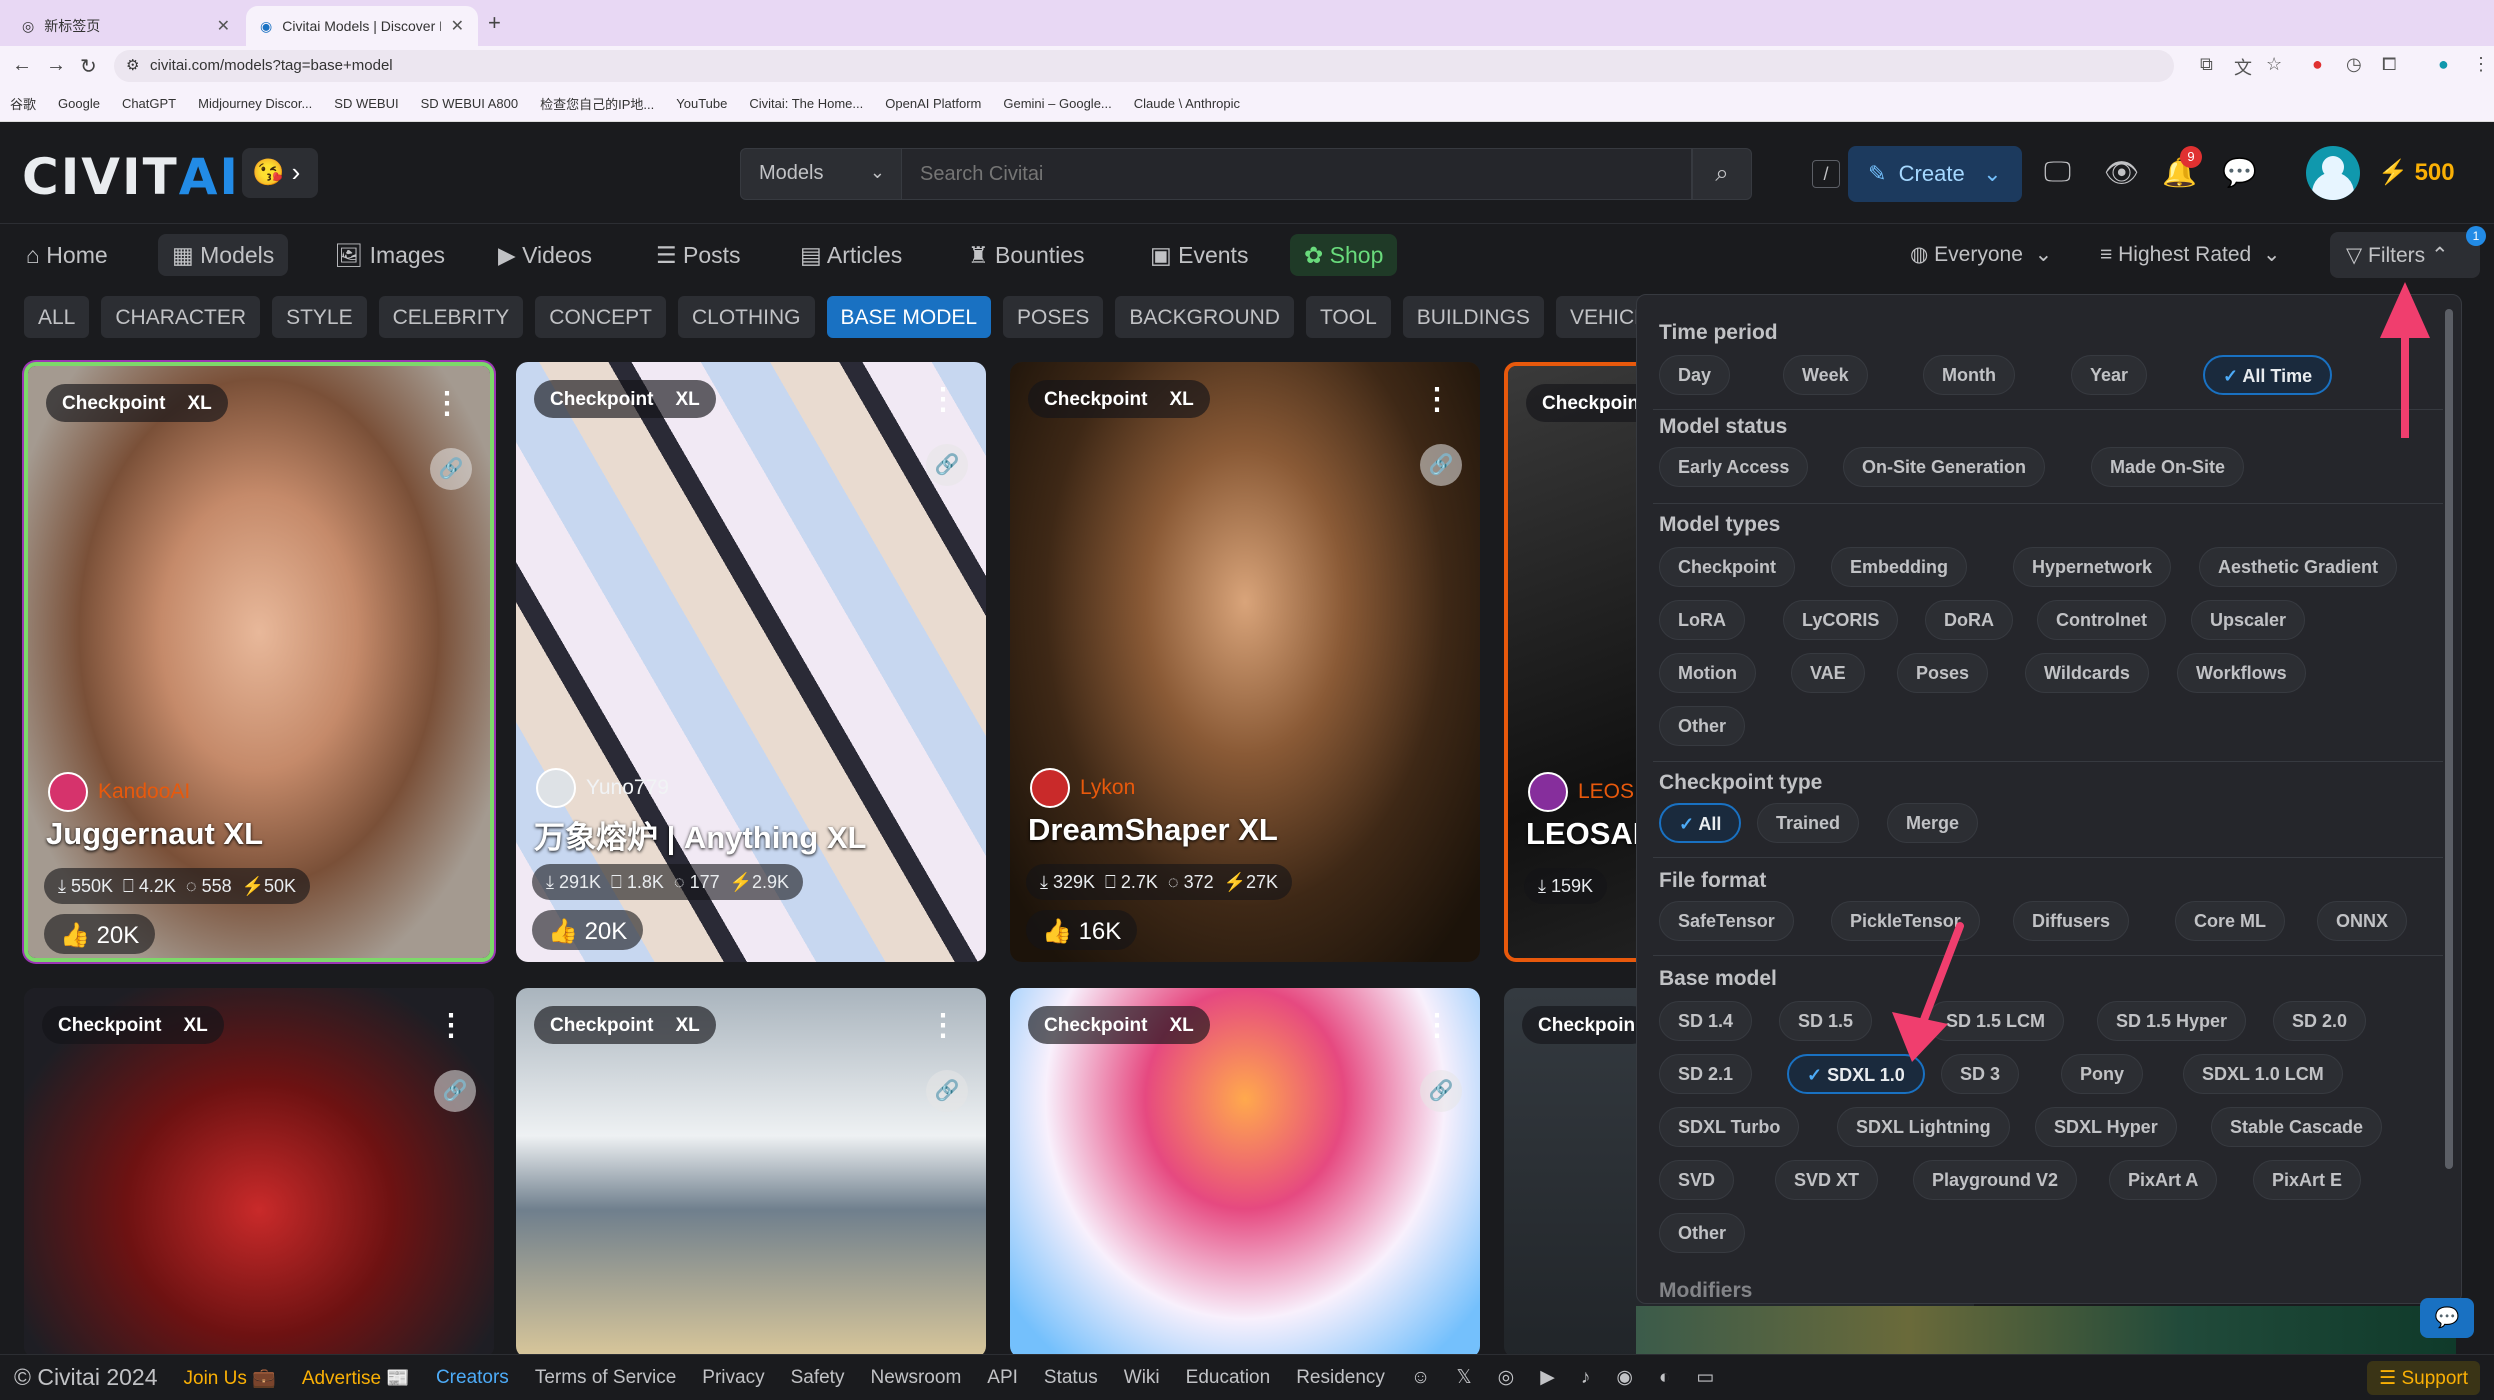 This screenshot has width=2494, height=1400. I want to click on type-embedding-chip: Embedding, so click(1899, 567).